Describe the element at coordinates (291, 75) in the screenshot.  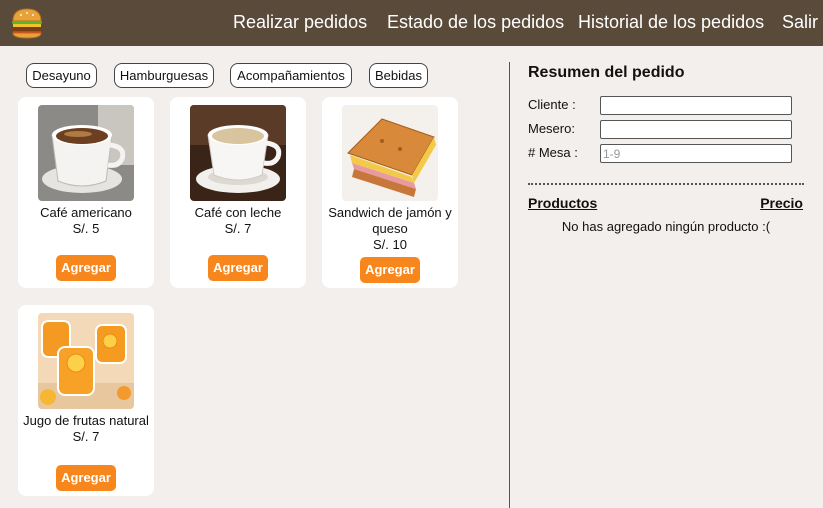
I see `category-acompanamientos-button: Acompañamientos` at that location.